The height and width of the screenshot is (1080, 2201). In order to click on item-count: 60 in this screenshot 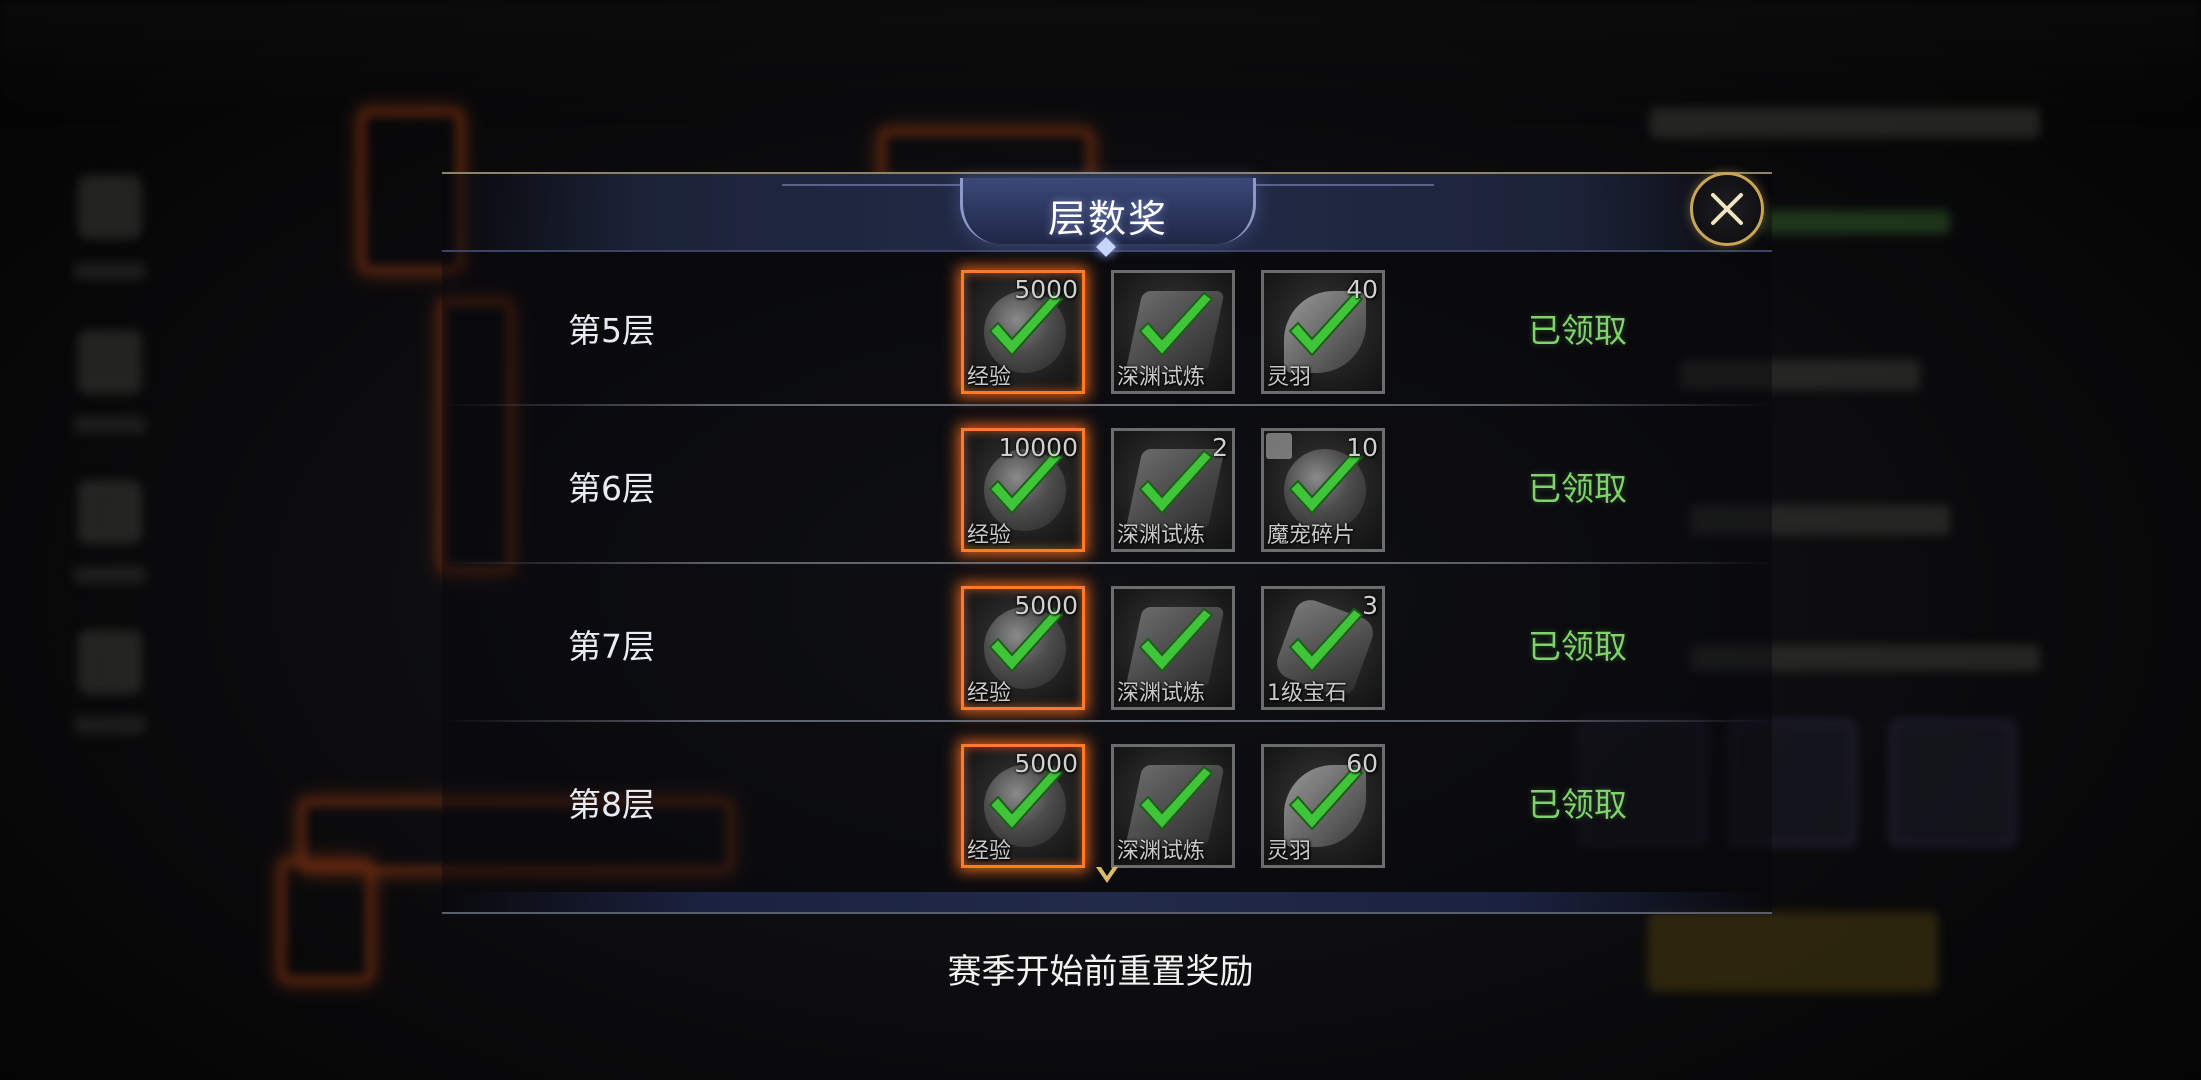, I will do `click(1362, 763)`.